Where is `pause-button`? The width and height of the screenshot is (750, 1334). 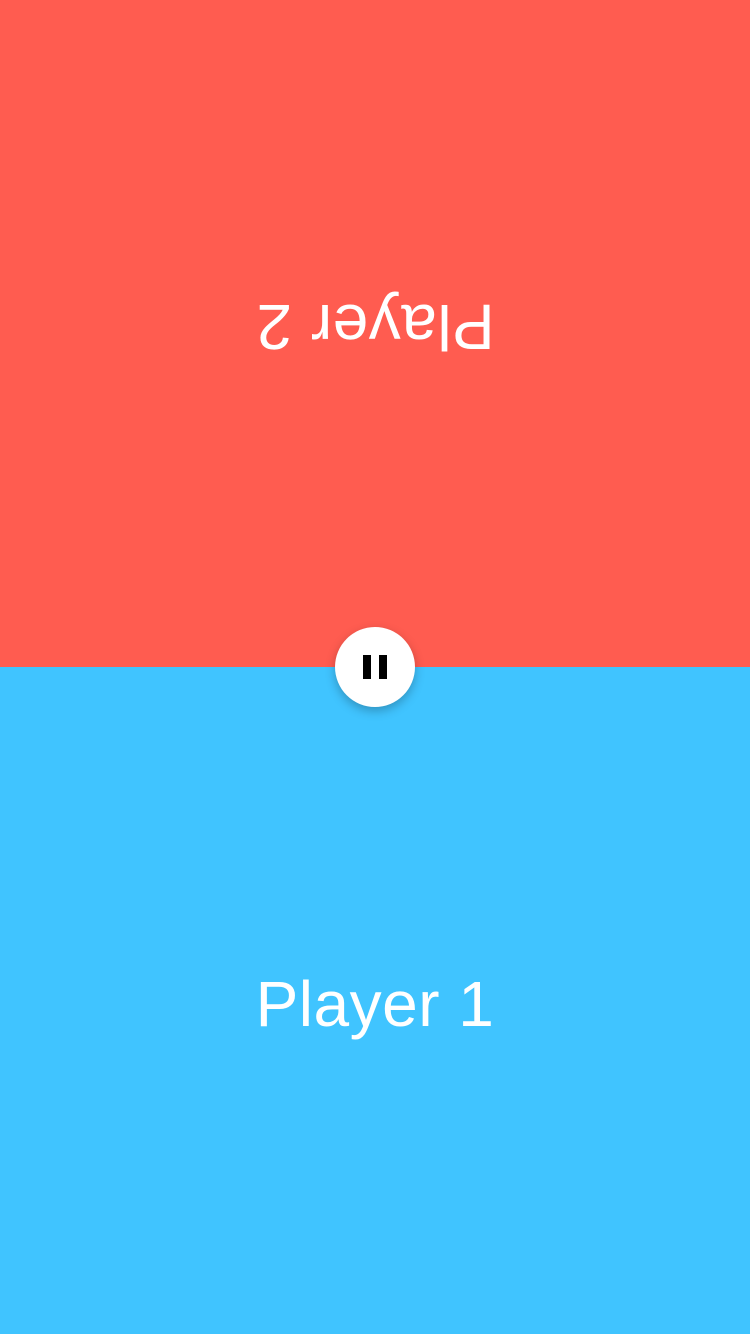
pause-button is located at coordinates (375, 667).